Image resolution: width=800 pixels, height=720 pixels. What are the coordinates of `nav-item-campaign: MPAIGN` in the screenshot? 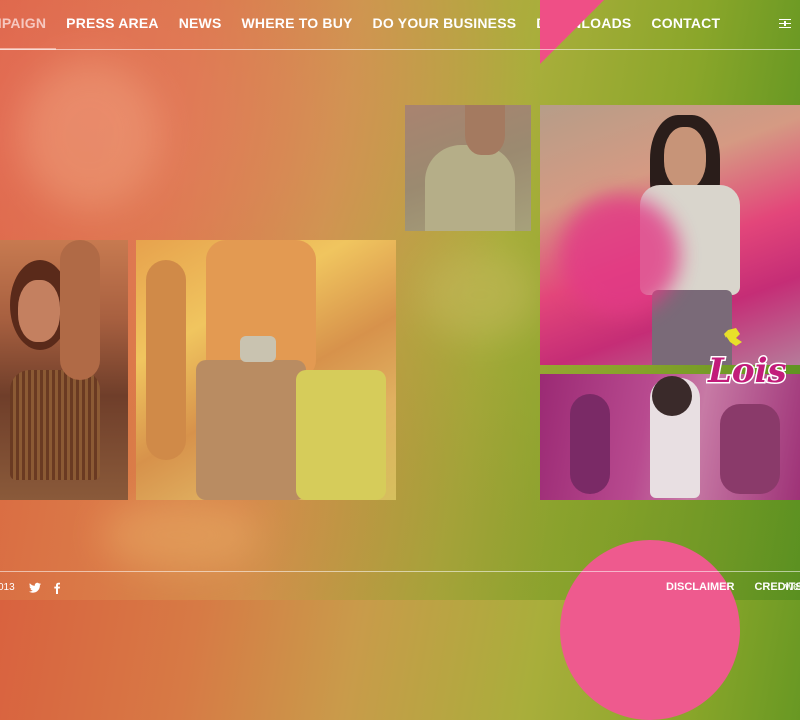 It's located at (28, 32).